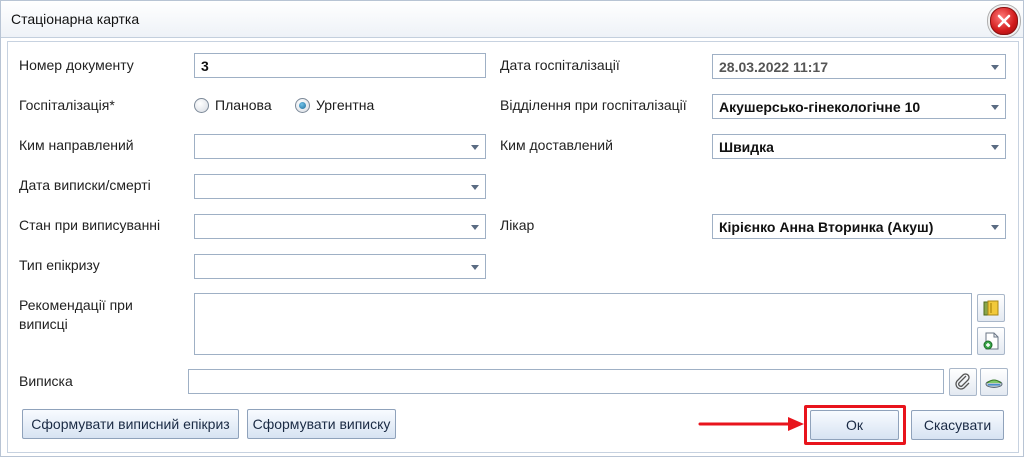 This screenshot has height=457, width=1024. I want to click on discharge-state-label: Стан при виписуванні, so click(90, 225).